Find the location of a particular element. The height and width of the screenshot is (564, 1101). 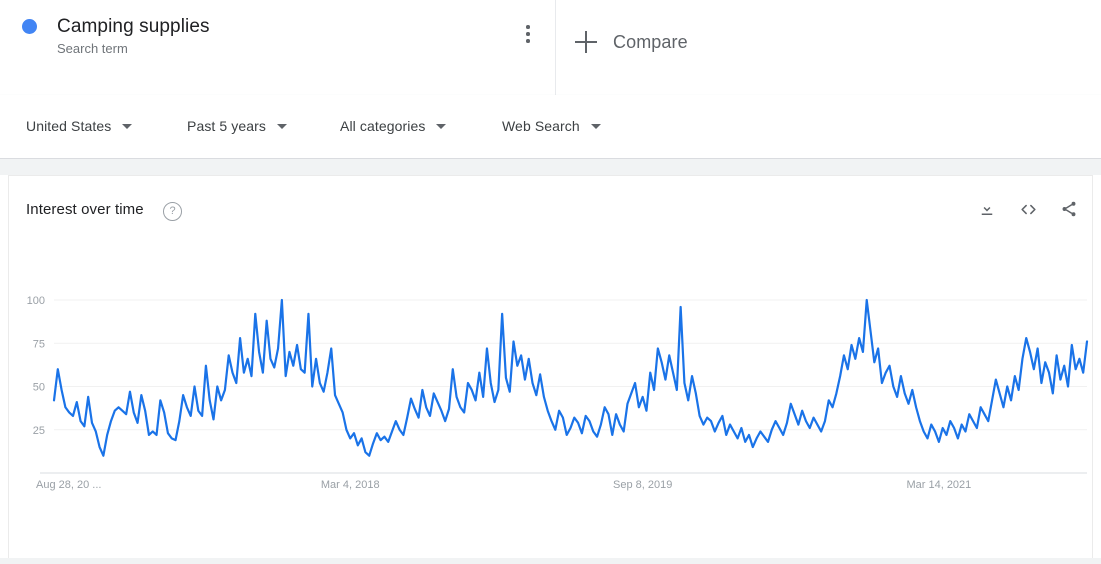

filter-time-range-label: Past 5 years is located at coordinates (227, 126).